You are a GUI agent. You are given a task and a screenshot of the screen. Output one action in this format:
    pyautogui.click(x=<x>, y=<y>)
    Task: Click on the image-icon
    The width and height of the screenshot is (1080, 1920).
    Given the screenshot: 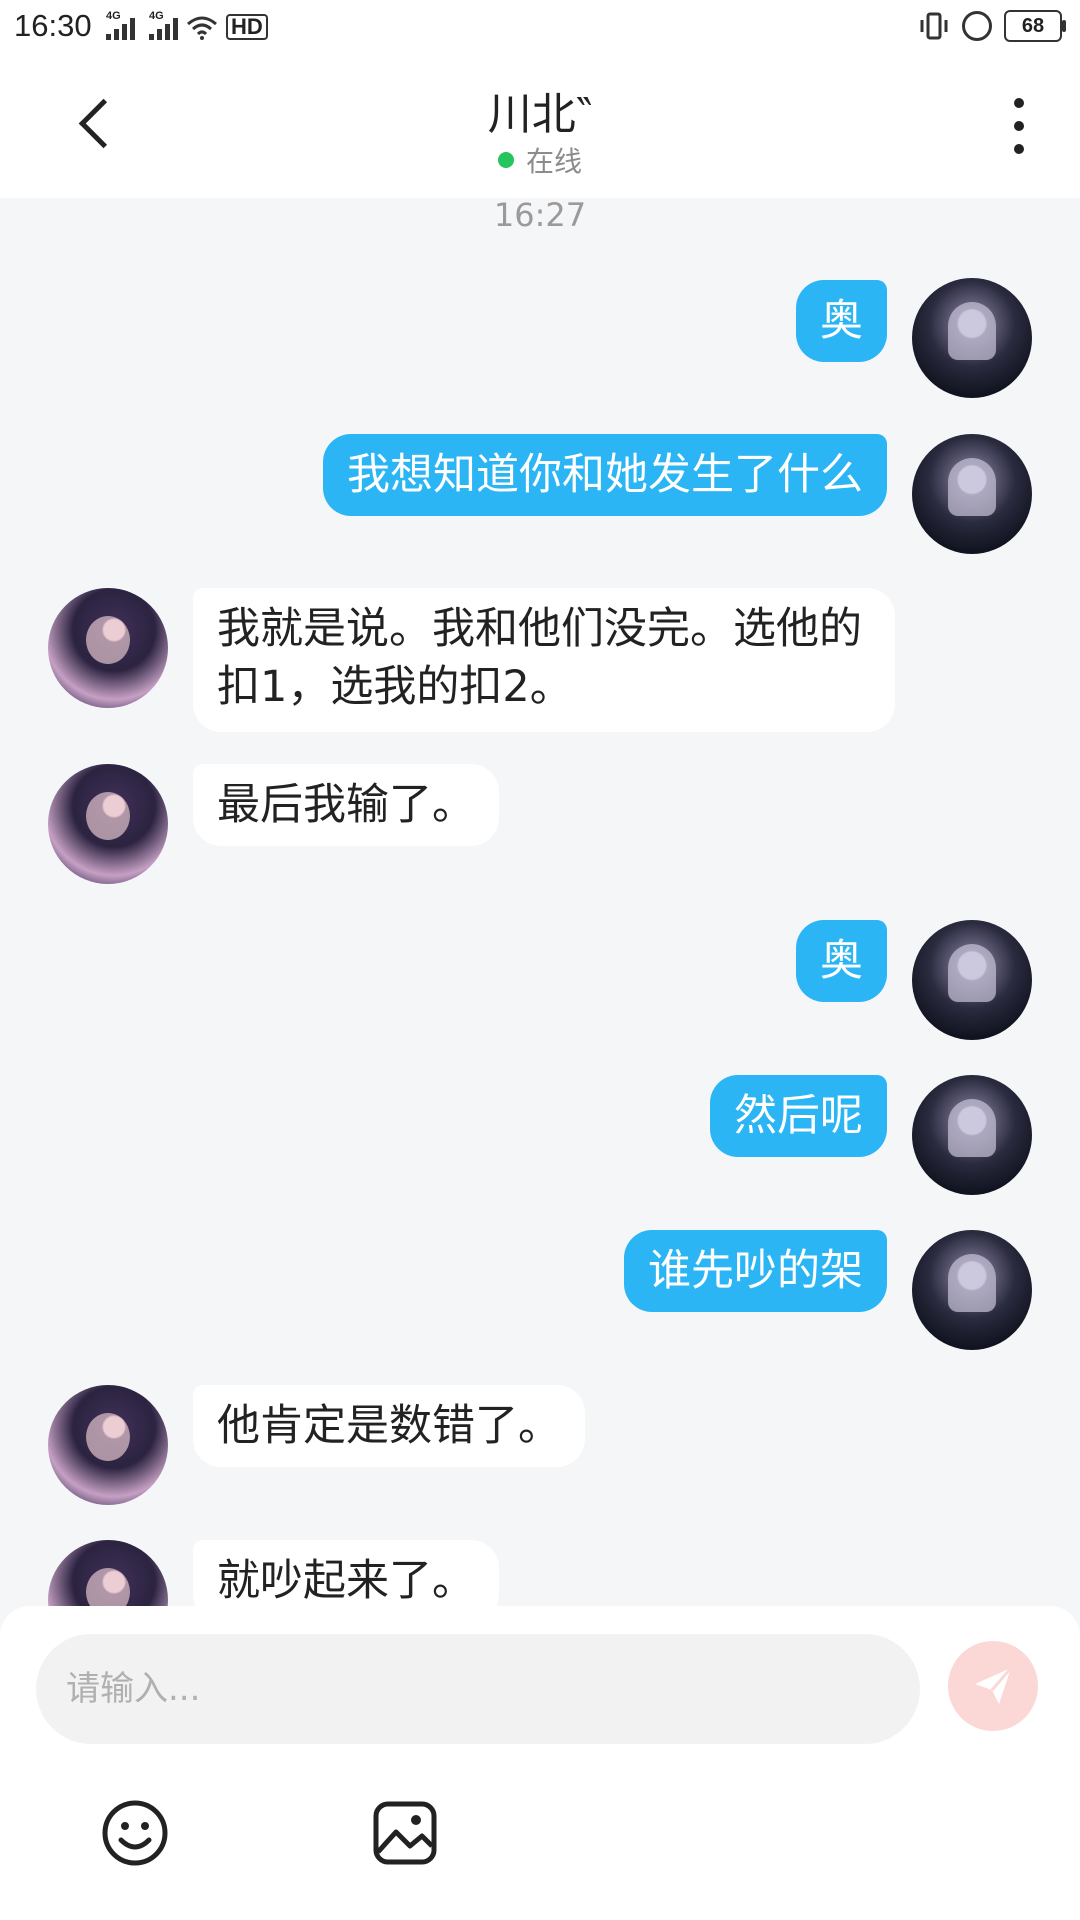 What is the action you would take?
    pyautogui.click(x=405, y=1833)
    